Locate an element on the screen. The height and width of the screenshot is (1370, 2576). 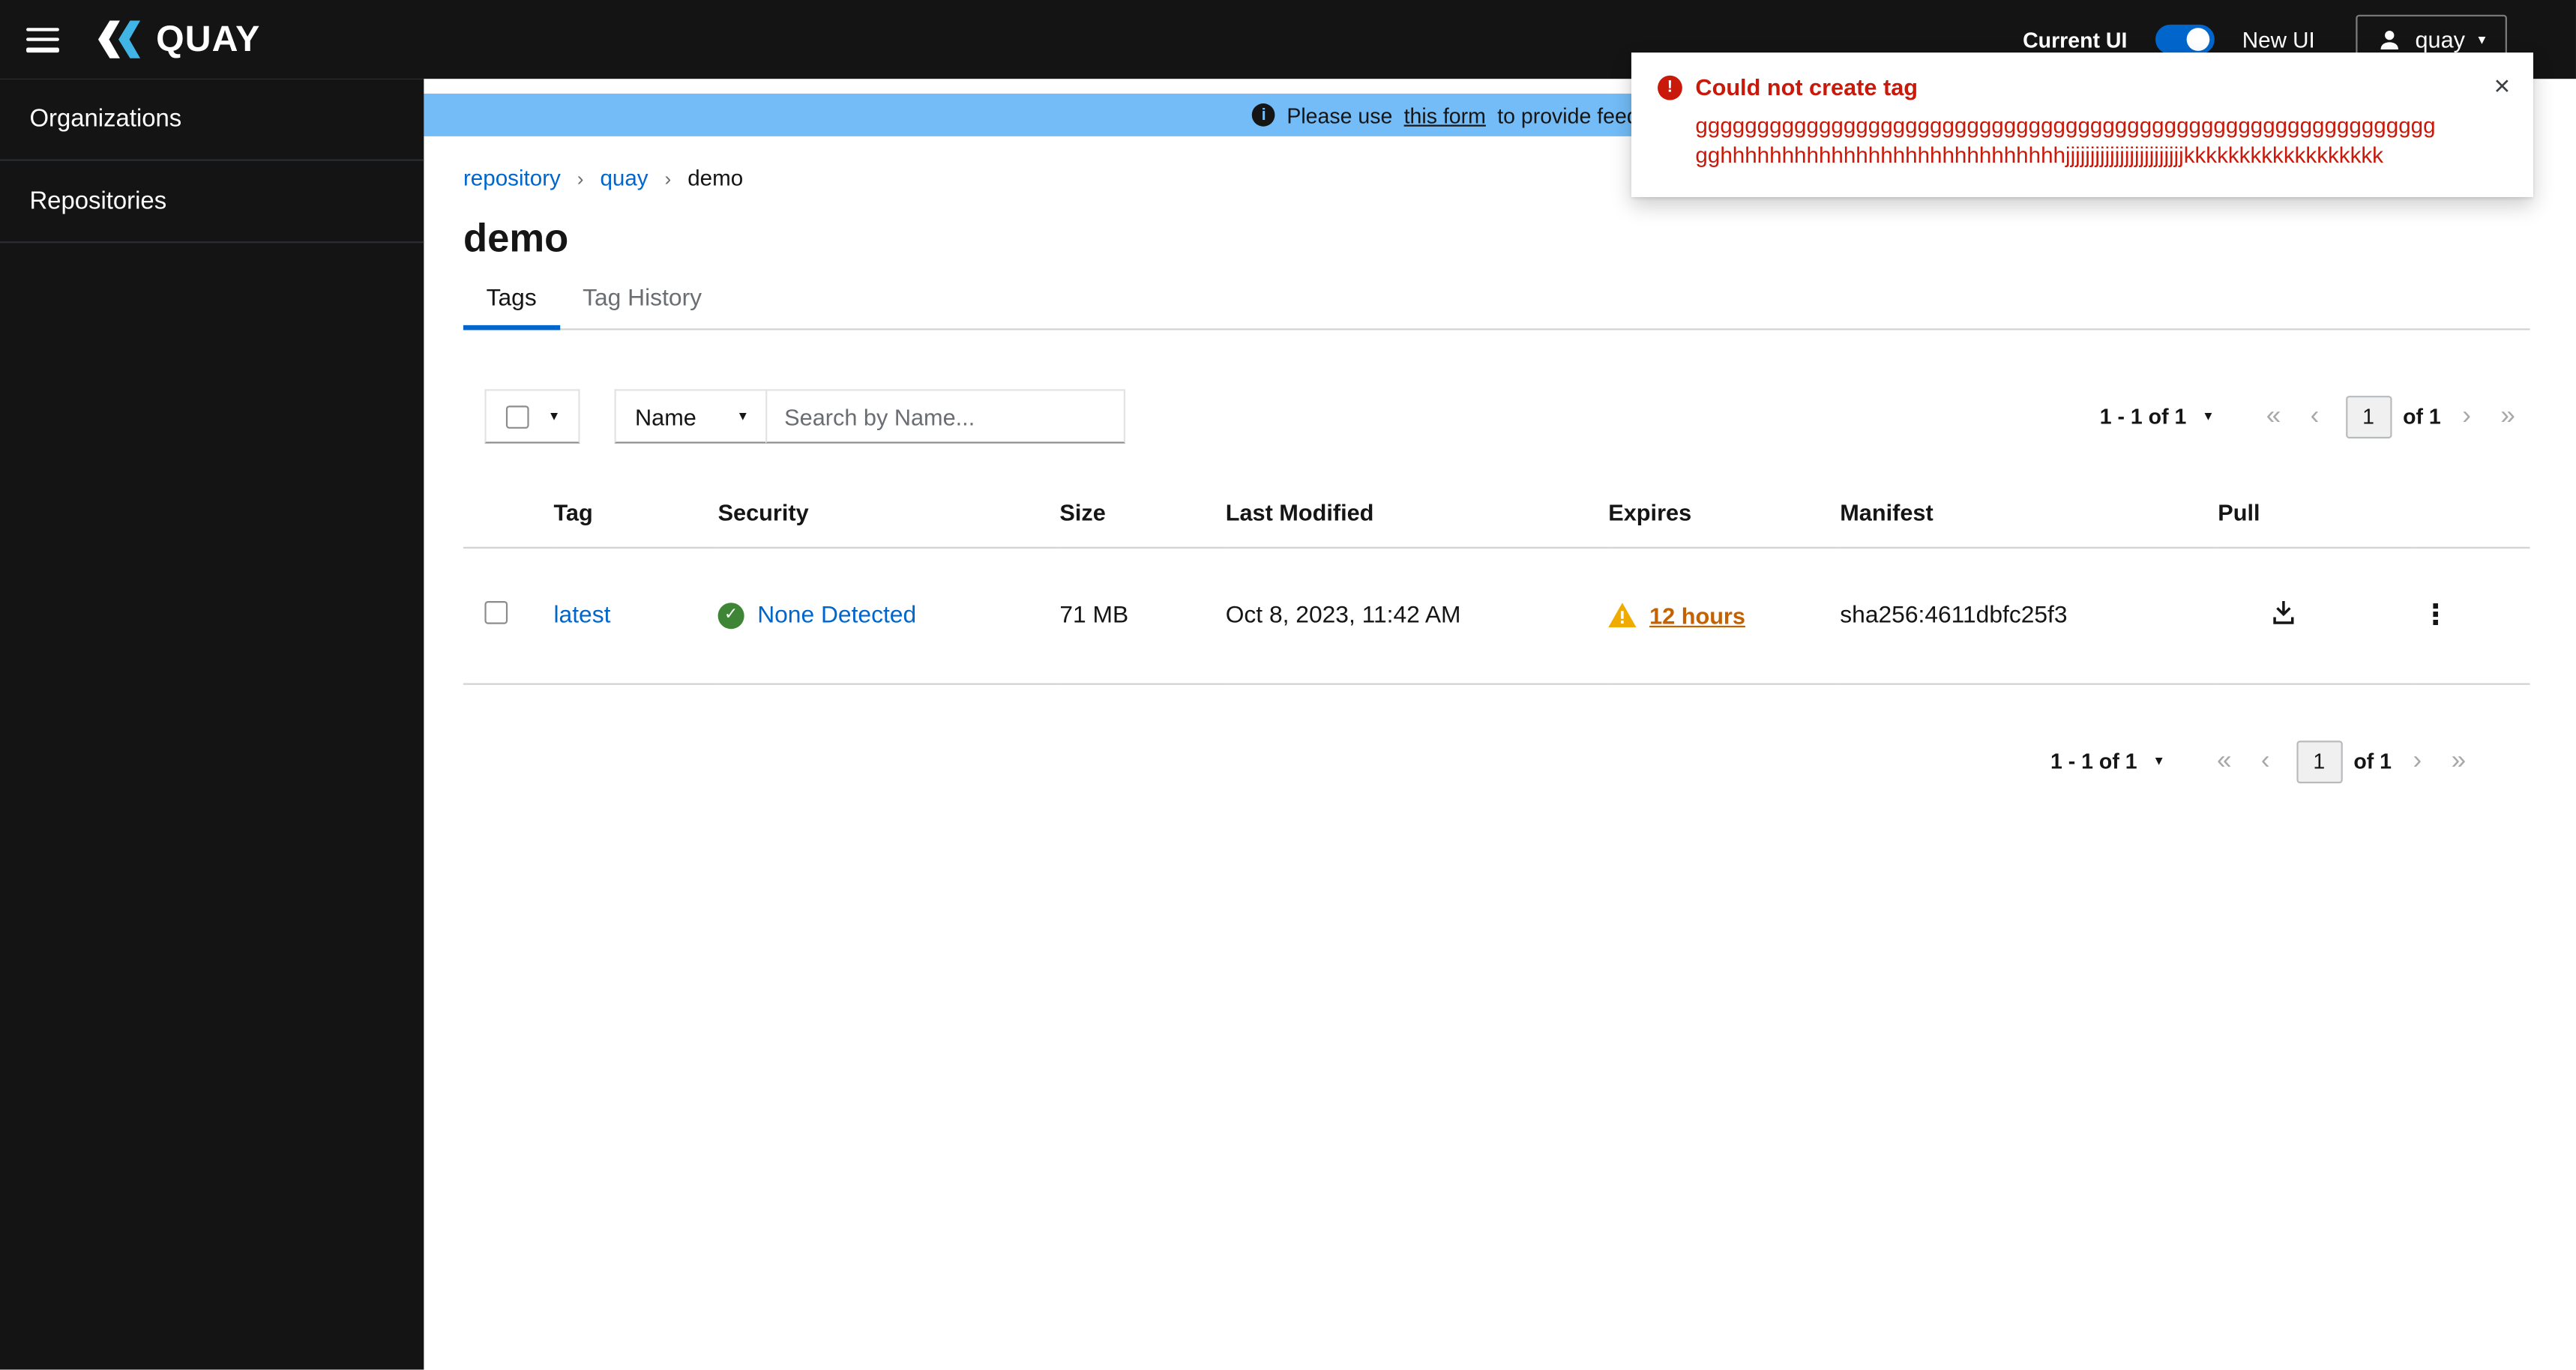
security-cell: ✓ None Detected is located at coordinates (889, 615).